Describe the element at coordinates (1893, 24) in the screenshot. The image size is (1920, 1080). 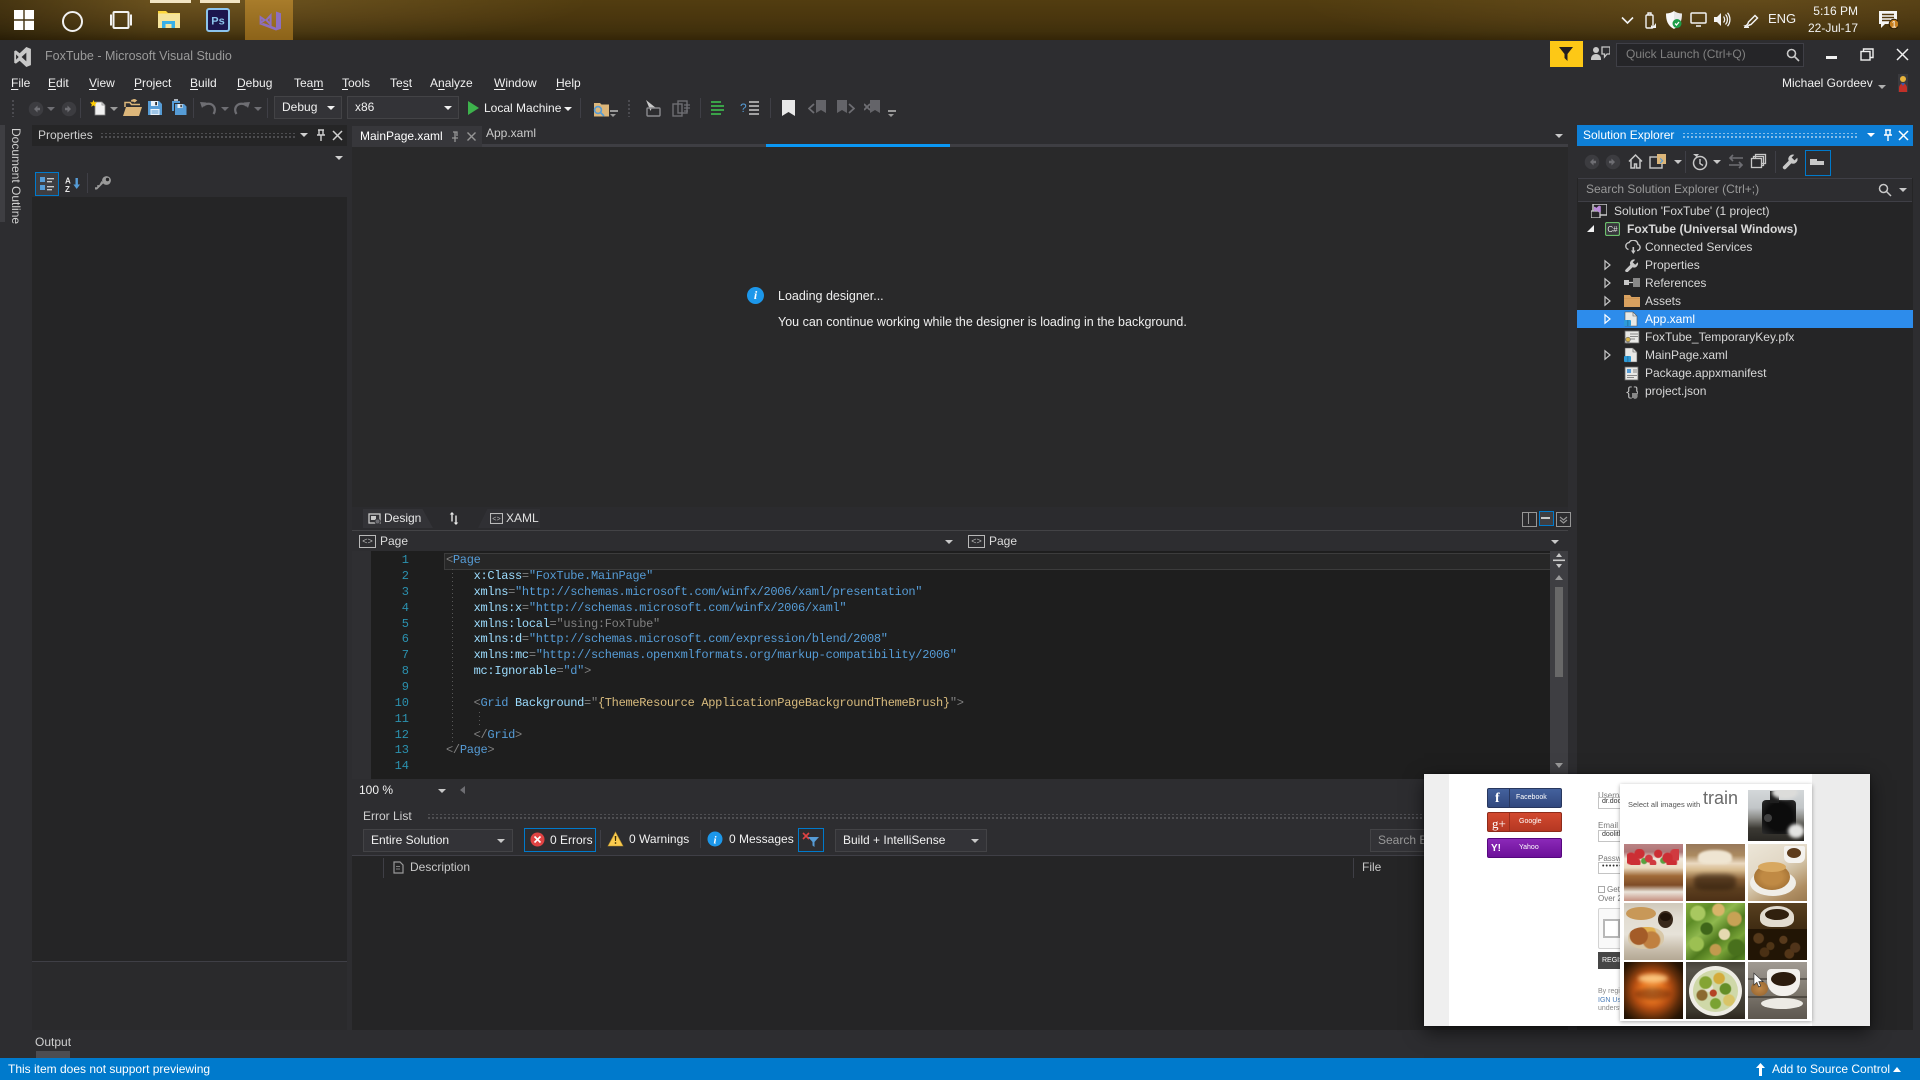
I see `svg-text: 1` at that location.